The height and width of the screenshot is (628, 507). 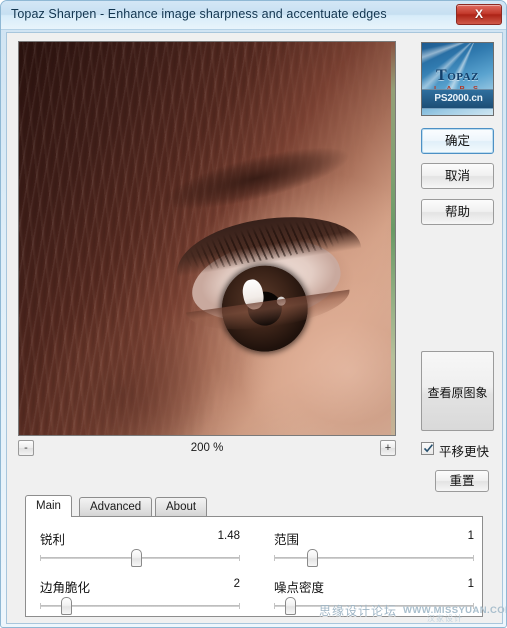 I want to click on slider-track-edge-crispen, so click(x=140, y=606).